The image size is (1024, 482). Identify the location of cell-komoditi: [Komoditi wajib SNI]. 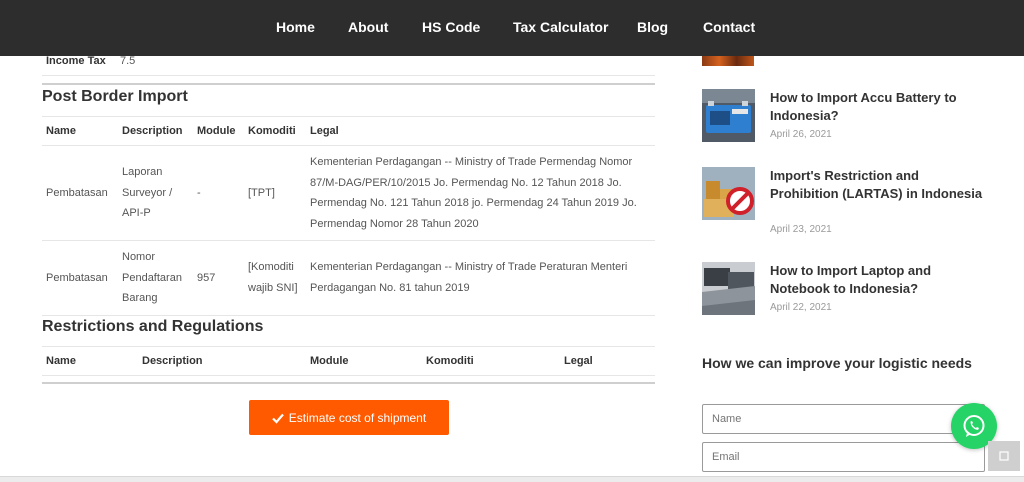
(275, 278).